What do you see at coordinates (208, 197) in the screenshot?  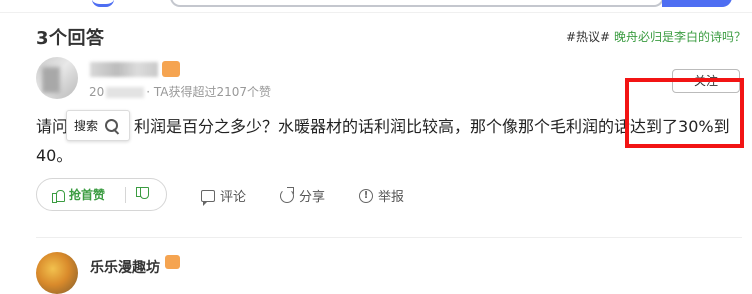 I see `comment-icon` at bounding box center [208, 197].